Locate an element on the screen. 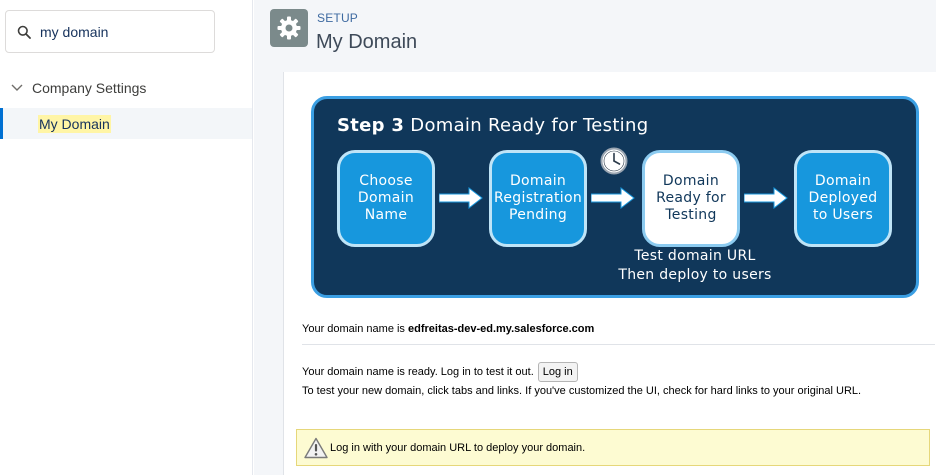 The height and width of the screenshot is (475, 936). warning-icon is located at coordinates (316, 447).